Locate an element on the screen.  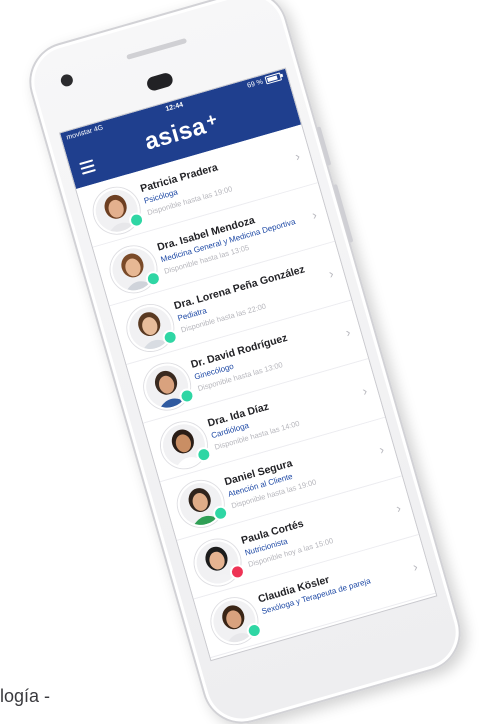
caption-text: logía - is located at coordinates (25, 696).